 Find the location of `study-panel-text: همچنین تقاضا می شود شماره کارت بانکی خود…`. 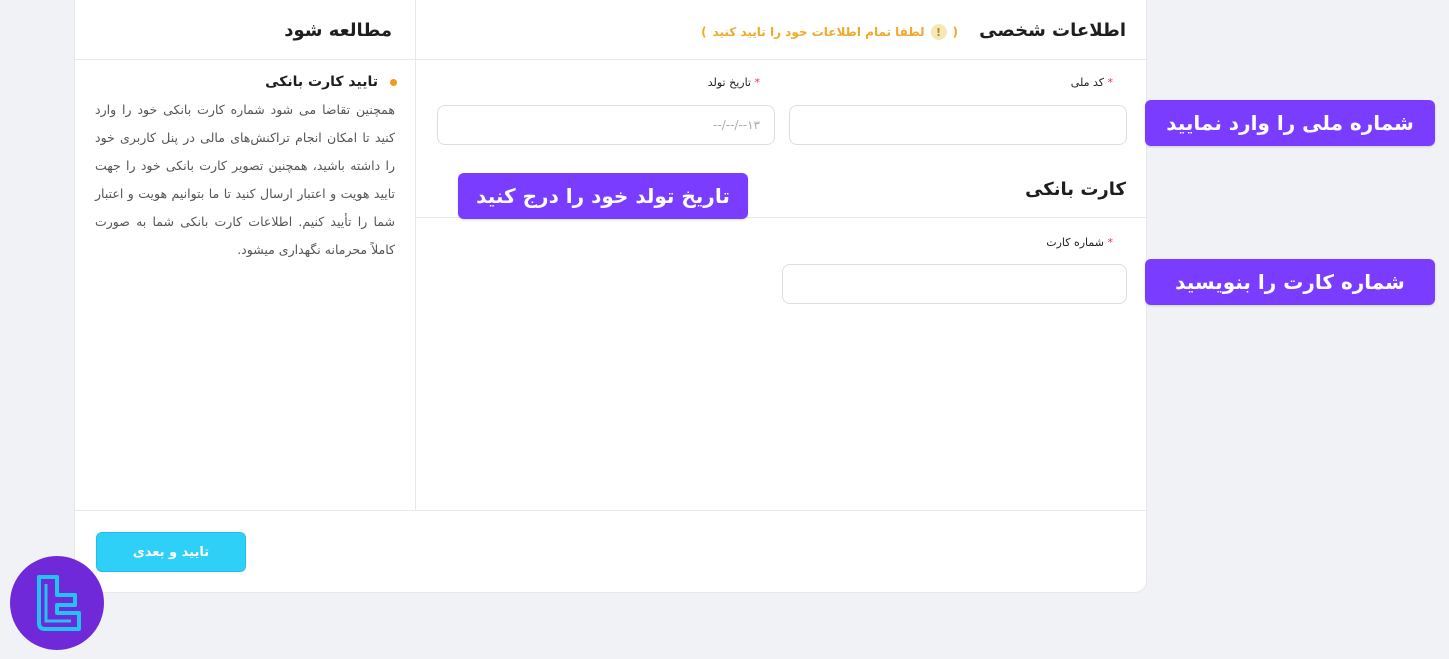

study-panel-text: همچنین تقاضا می شود شماره کارت بانکی خود… is located at coordinates (245, 179).